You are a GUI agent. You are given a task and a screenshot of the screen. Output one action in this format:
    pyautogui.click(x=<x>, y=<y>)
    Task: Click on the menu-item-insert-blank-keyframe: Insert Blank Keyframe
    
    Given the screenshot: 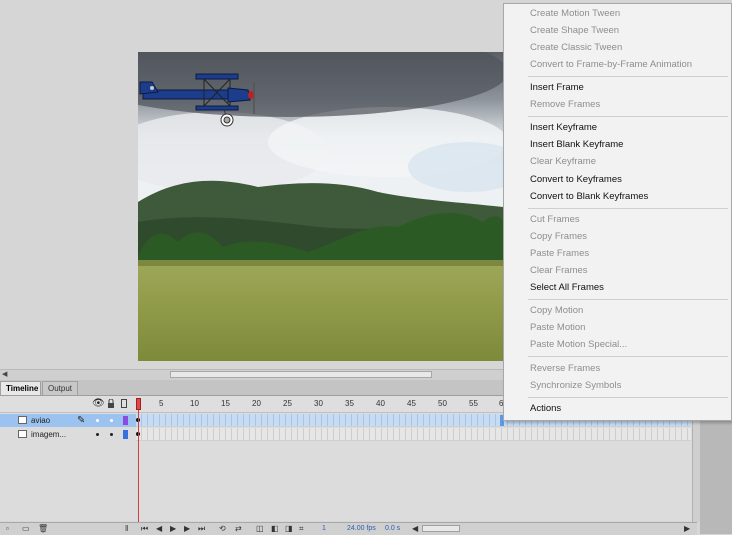 What is the action you would take?
    pyautogui.click(x=576, y=145)
    